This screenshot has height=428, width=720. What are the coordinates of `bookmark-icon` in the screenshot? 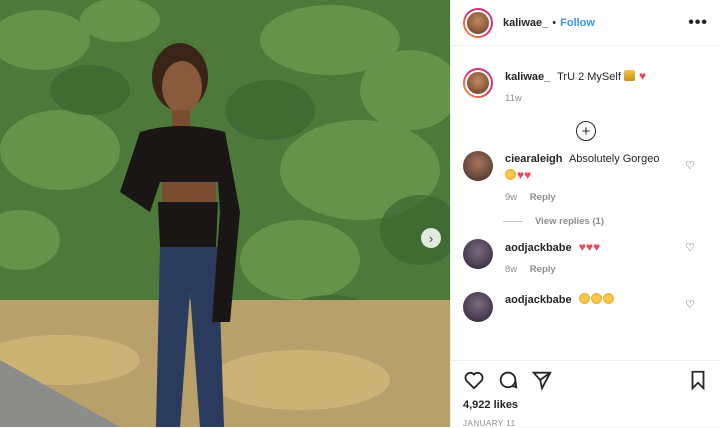 It's located at (698, 380).